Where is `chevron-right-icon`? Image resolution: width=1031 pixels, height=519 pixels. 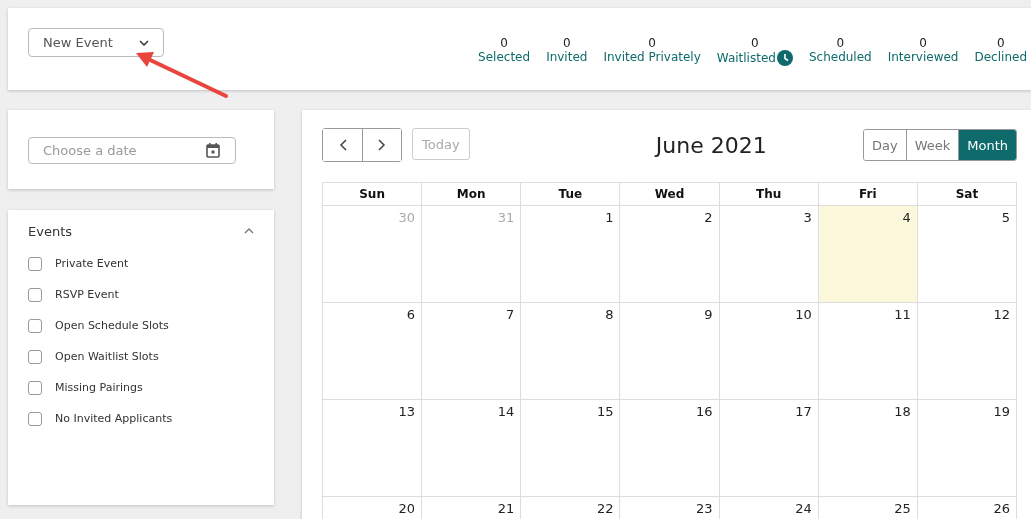 chevron-right-icon is located at coordinates (382, 145).